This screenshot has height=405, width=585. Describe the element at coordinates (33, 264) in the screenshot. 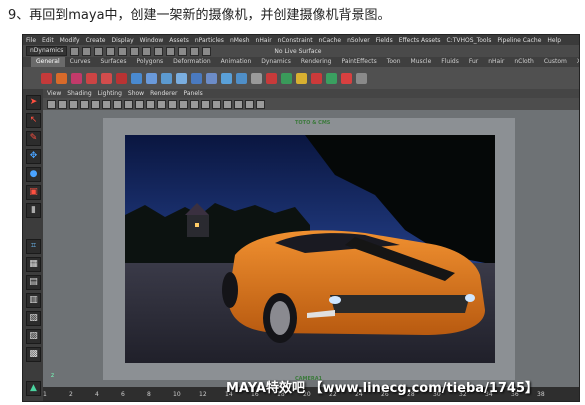

I see `four-view-icon: ▦` at that location.